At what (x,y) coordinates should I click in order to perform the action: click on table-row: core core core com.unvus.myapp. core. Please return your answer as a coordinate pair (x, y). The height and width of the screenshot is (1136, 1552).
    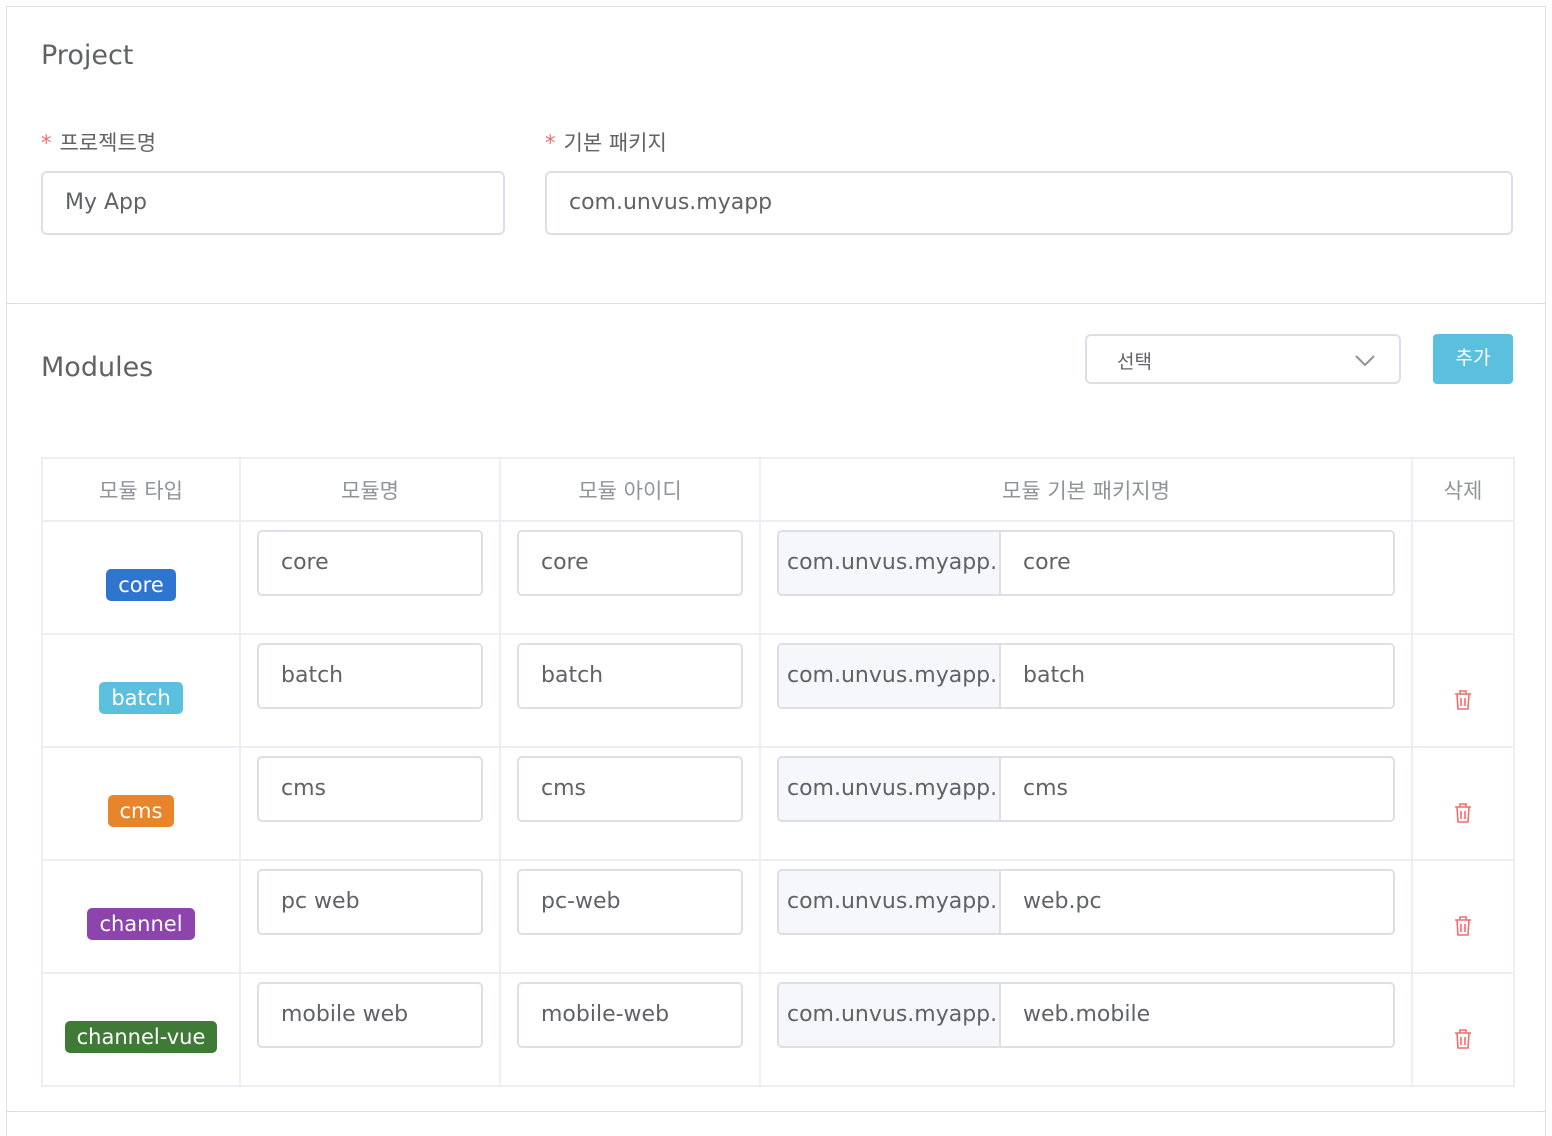
    Looking at the image, I should click on (778, 577).